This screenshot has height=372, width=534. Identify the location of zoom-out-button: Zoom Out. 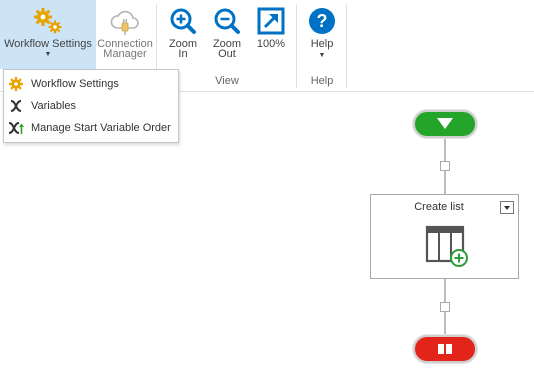
(227, 35).